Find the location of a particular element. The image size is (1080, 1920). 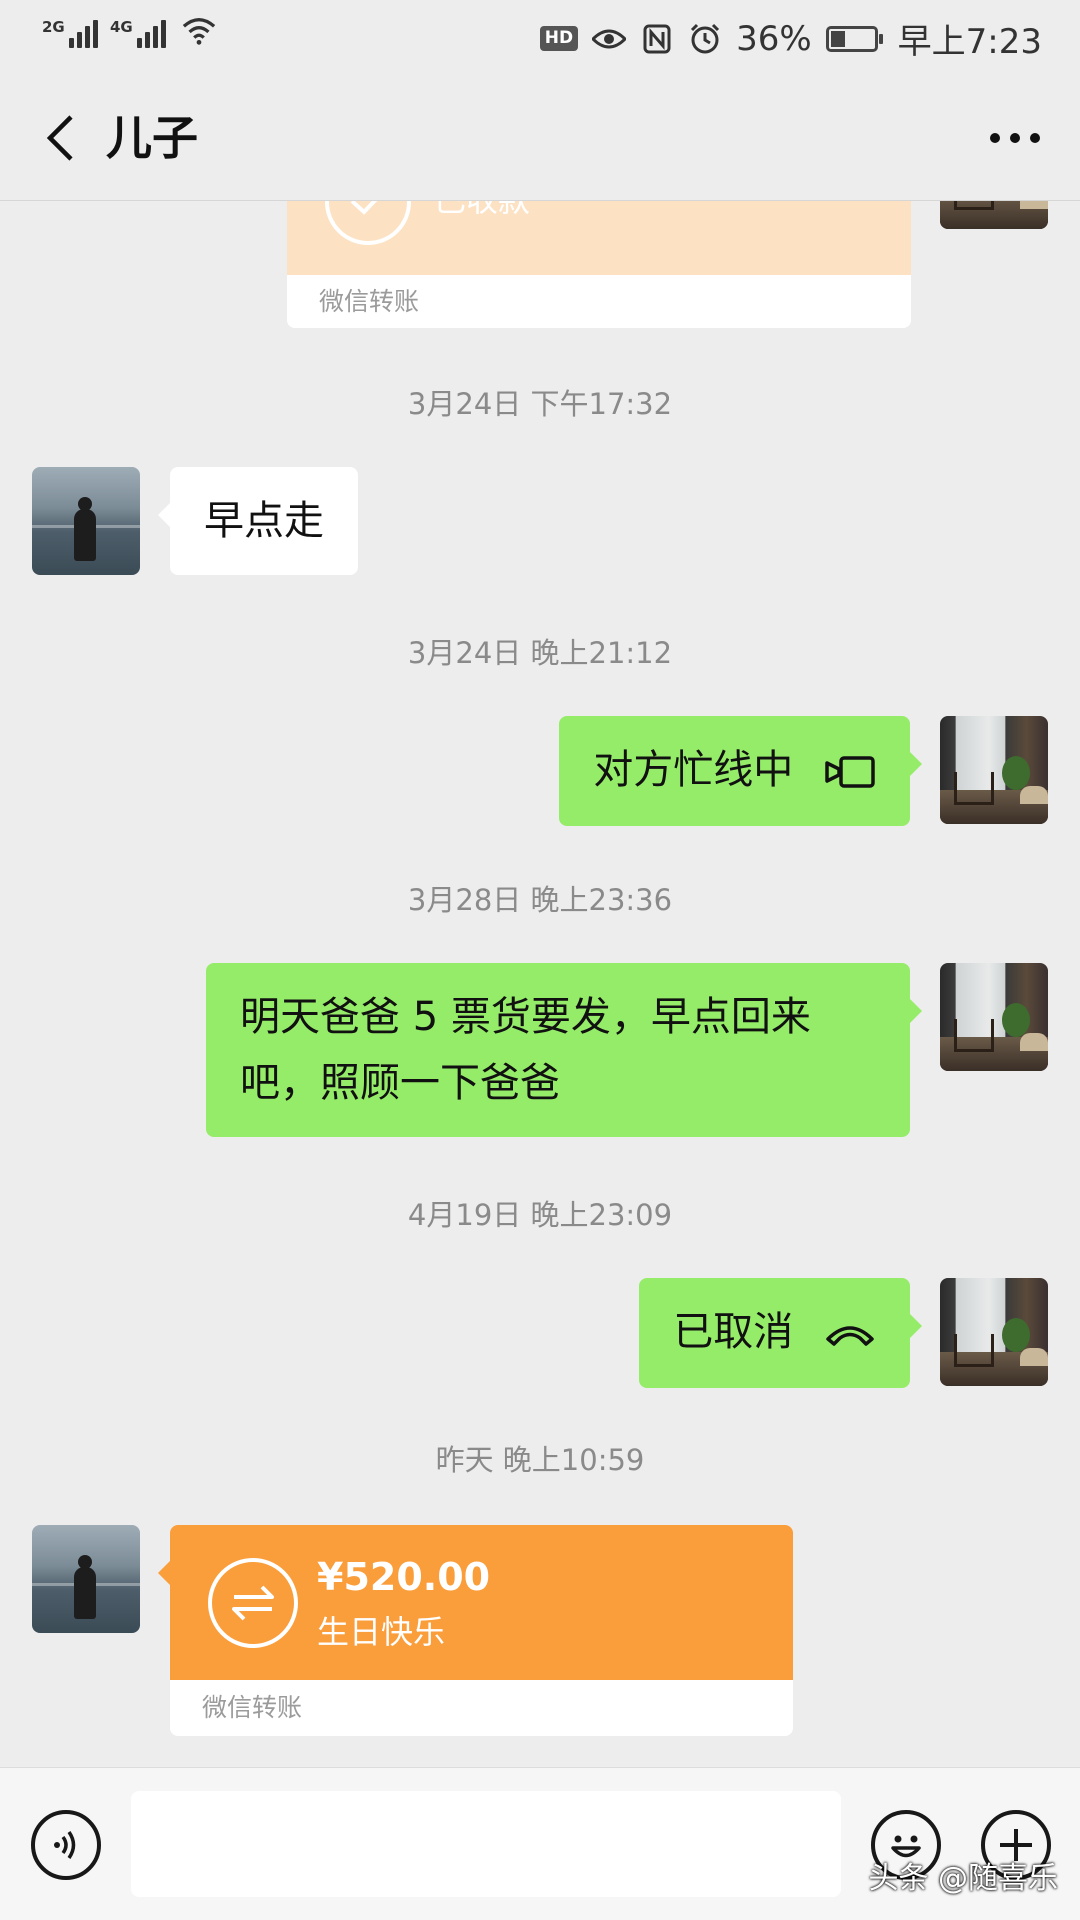

status-bar: 2G 4G HD 36% 早上7:23 is located at coordinates (540, 38).